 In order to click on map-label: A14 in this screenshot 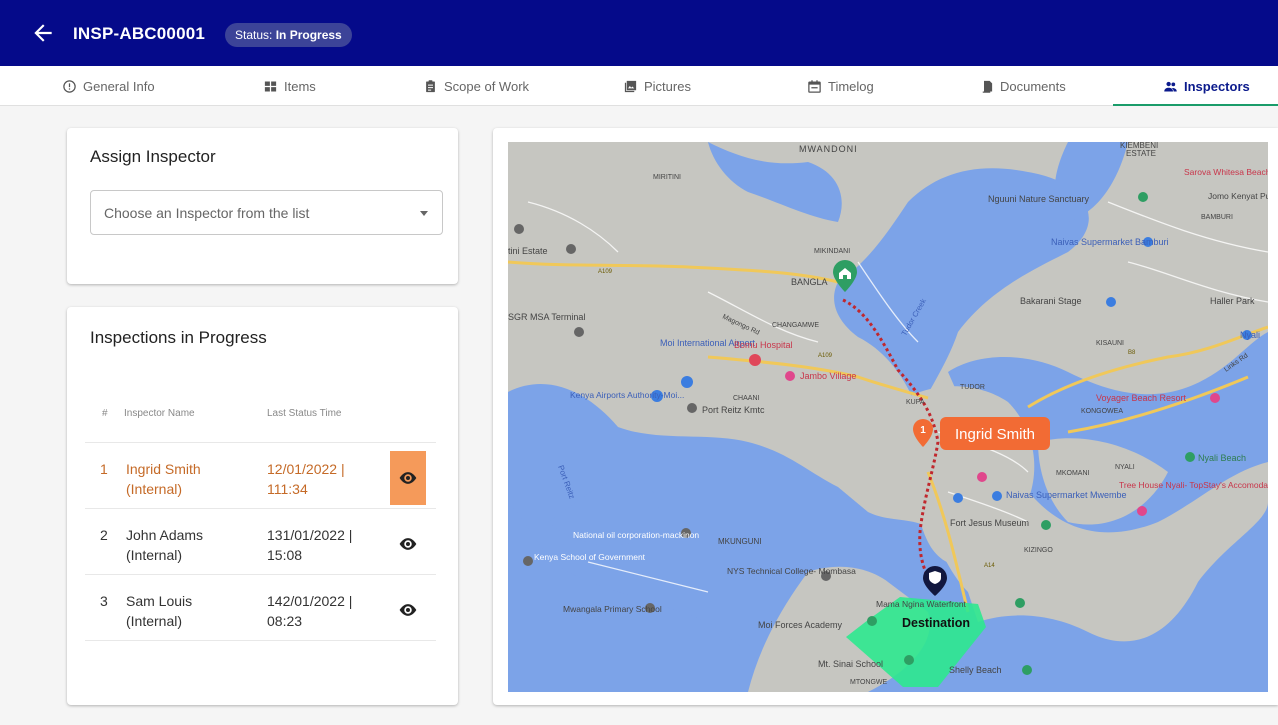, I will do `click(989, 566)`.